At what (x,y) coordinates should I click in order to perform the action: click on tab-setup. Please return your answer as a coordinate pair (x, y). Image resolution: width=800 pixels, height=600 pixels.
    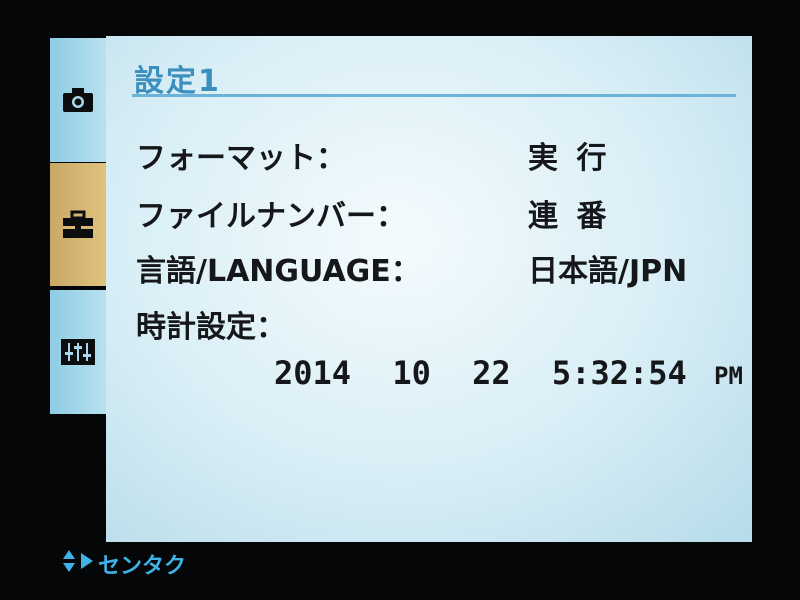
    Looking at the image, I should click on (78, 224).